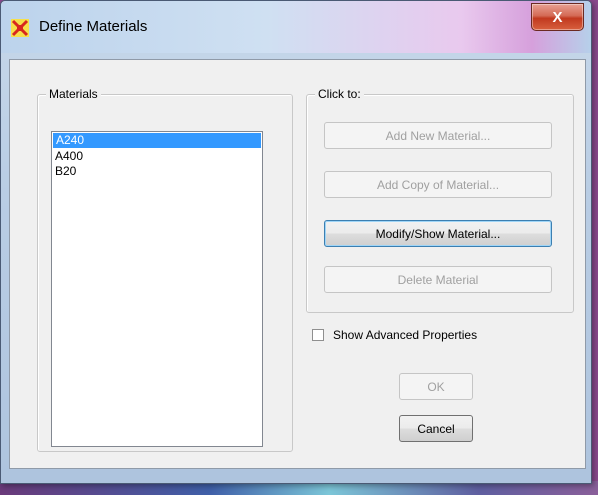 Image resolution: width=598 pixels, height=495 pixels. I want to click on cancel-button: Cancel, so click(436, 428).